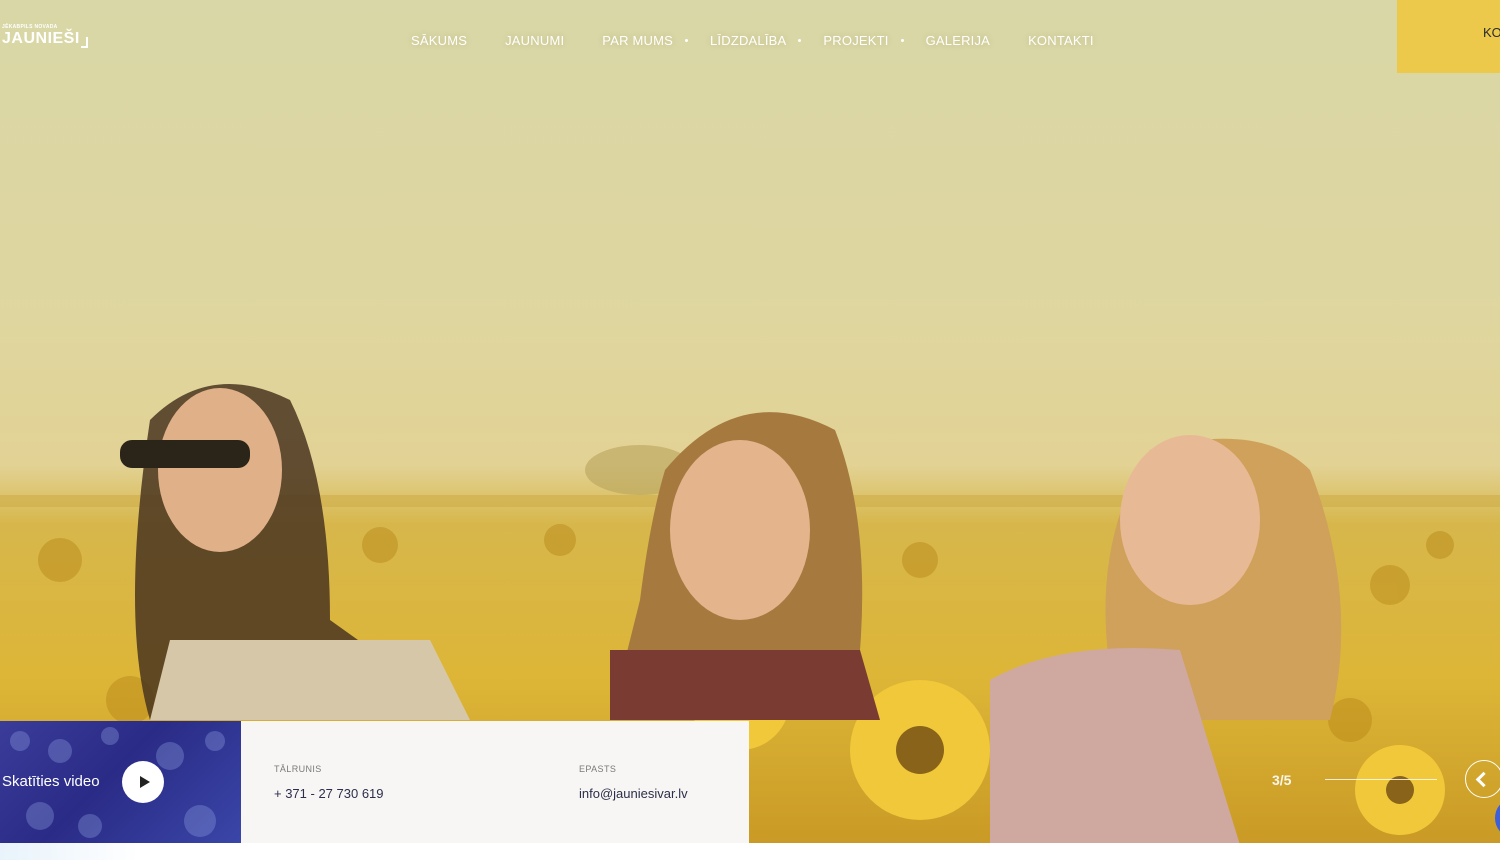 The width and height of the screenshot is (1500, 860). I want to click on nav-item-par-mums: PAR MUMS, so click(645, 40).